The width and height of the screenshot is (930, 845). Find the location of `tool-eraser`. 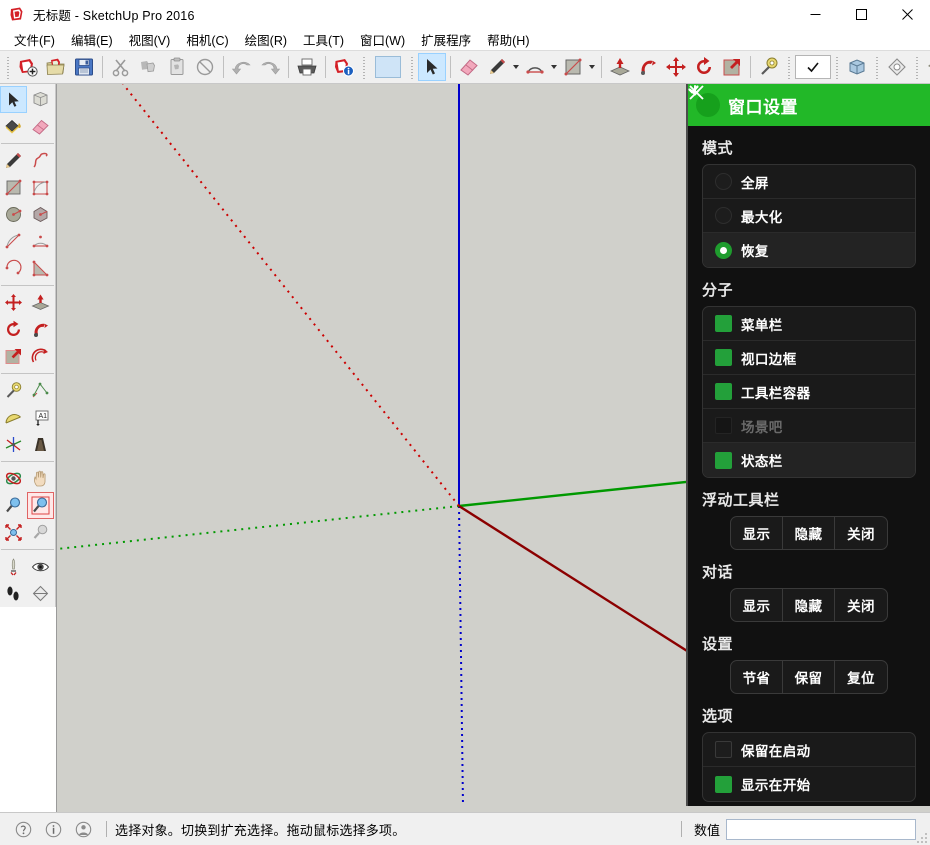

tool-eraser is located at coordinates (40, 126).